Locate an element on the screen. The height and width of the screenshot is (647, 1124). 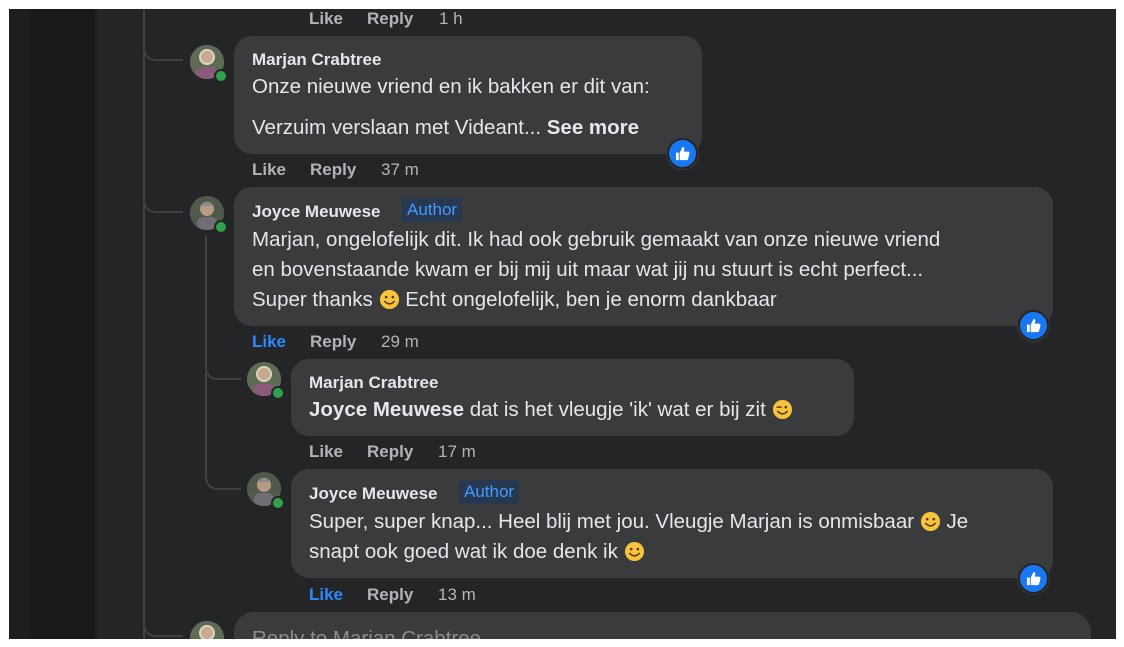
thread-line-main is located at coordinates (144, 324).